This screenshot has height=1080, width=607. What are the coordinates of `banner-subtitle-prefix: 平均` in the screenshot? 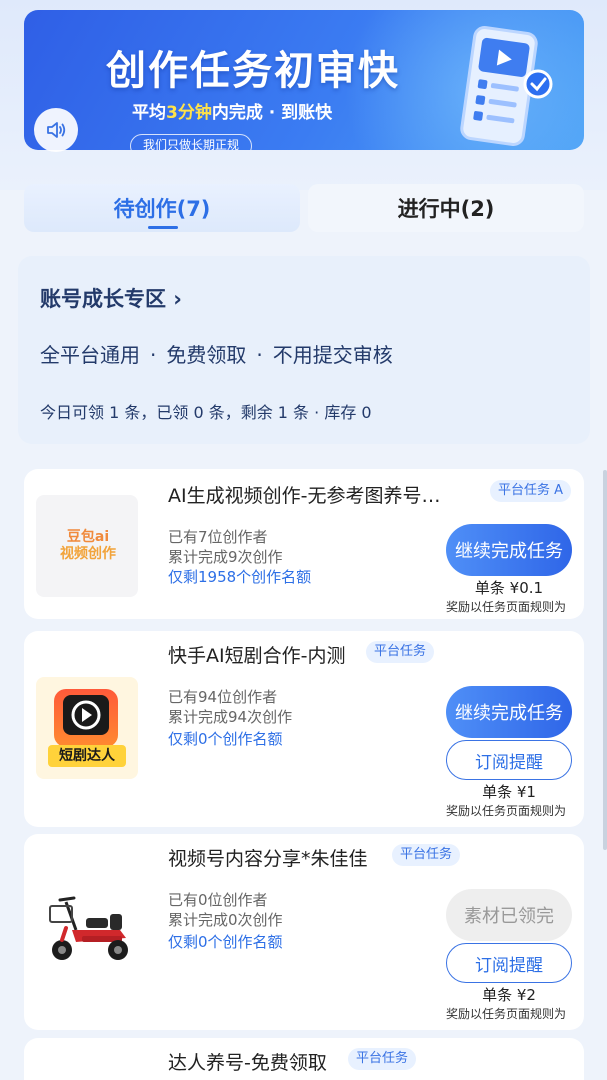 It's located at (149, 113).